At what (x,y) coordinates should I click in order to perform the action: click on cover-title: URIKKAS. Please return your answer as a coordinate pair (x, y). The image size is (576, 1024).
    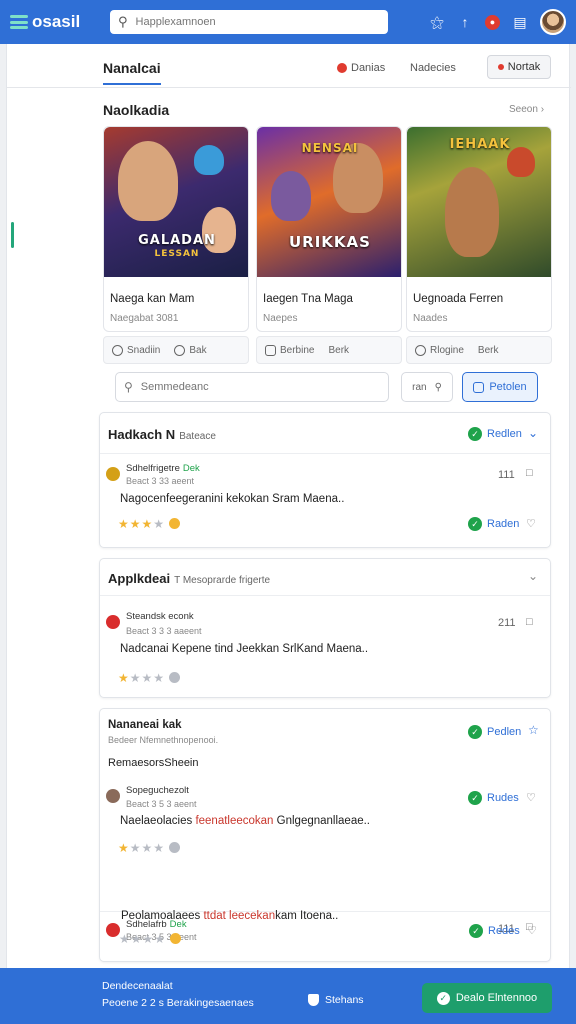
    Looking at the image, I should click on (330, 242).